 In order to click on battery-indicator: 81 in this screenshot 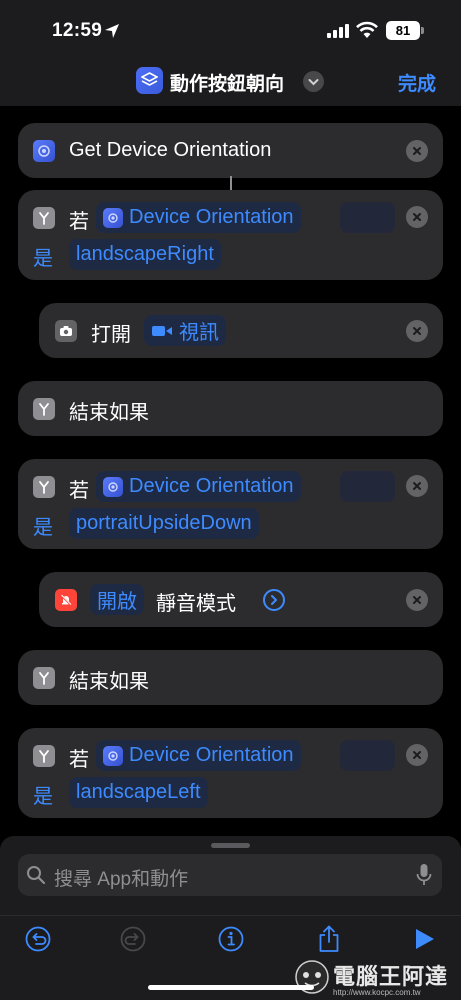, I will do `click(403, 30)`.